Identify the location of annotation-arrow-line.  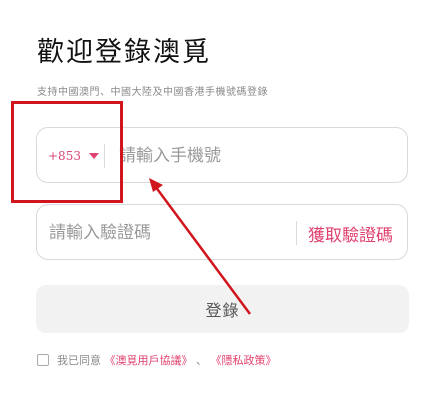
(202, 250).